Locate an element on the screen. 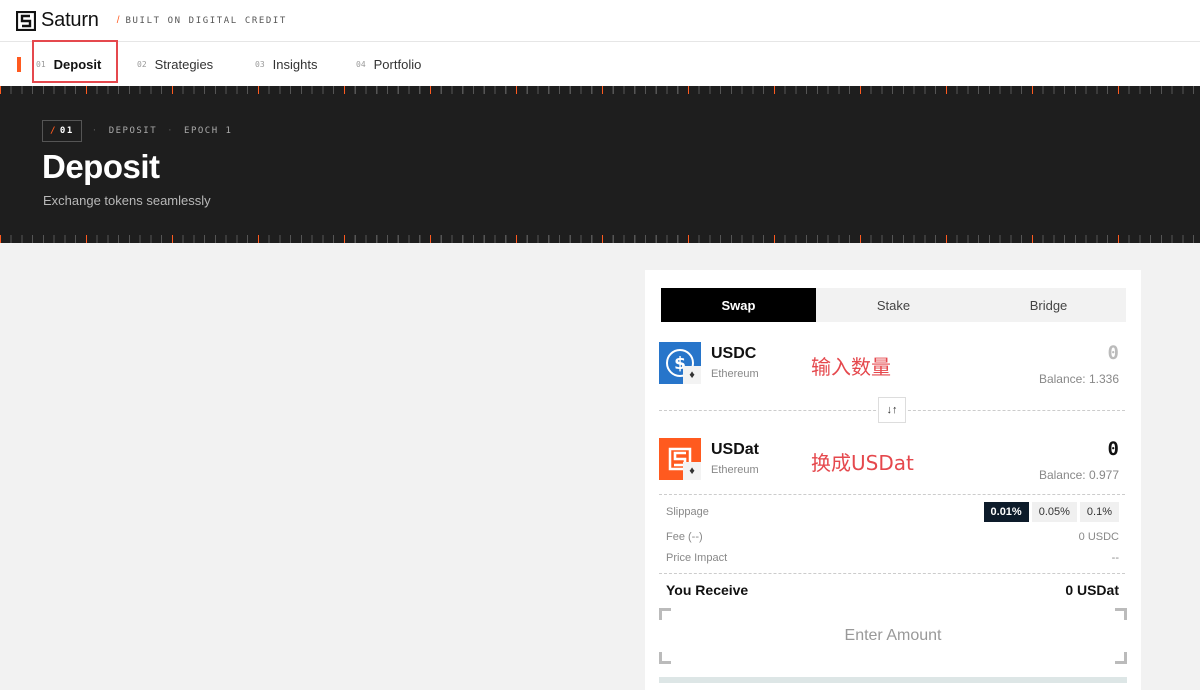  to-token-name: USDat is located at coordinates (735, 450).